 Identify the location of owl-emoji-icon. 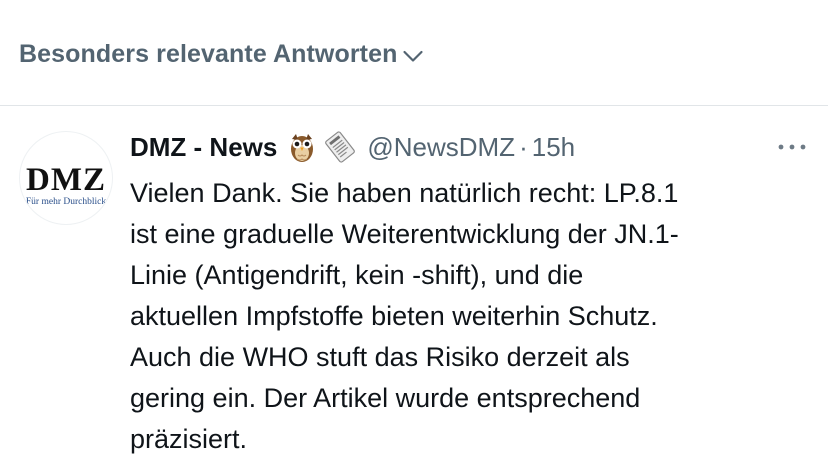
(302, 148).